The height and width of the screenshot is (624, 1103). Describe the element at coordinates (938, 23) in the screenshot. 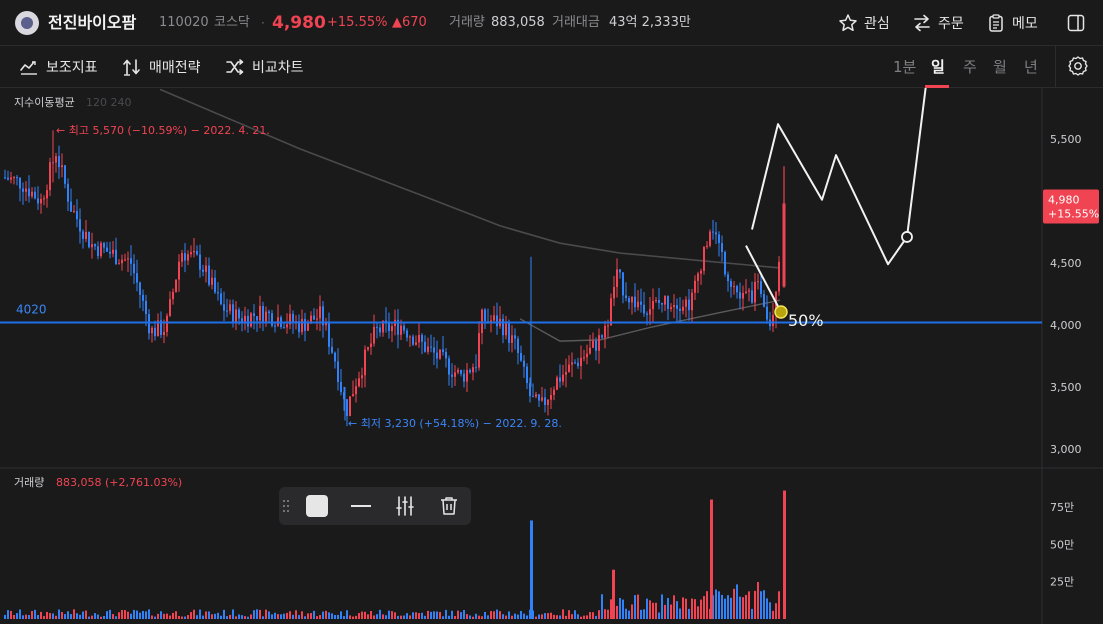

I see `order-button: 주문` at that location.